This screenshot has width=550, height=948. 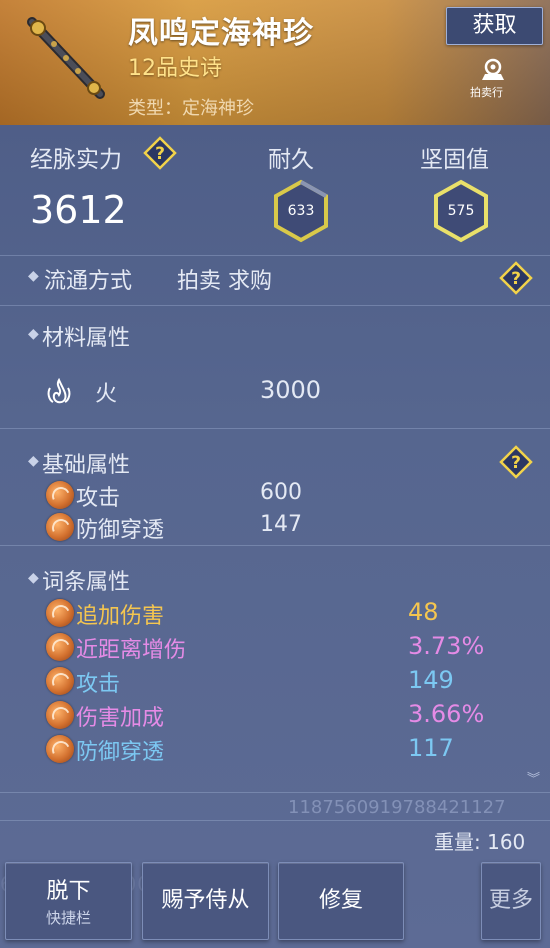 What do you see at coordinates (533, 777) in the screenshot?
I see `scroll-down-icon: ︾` at bounding box center [533, 777].